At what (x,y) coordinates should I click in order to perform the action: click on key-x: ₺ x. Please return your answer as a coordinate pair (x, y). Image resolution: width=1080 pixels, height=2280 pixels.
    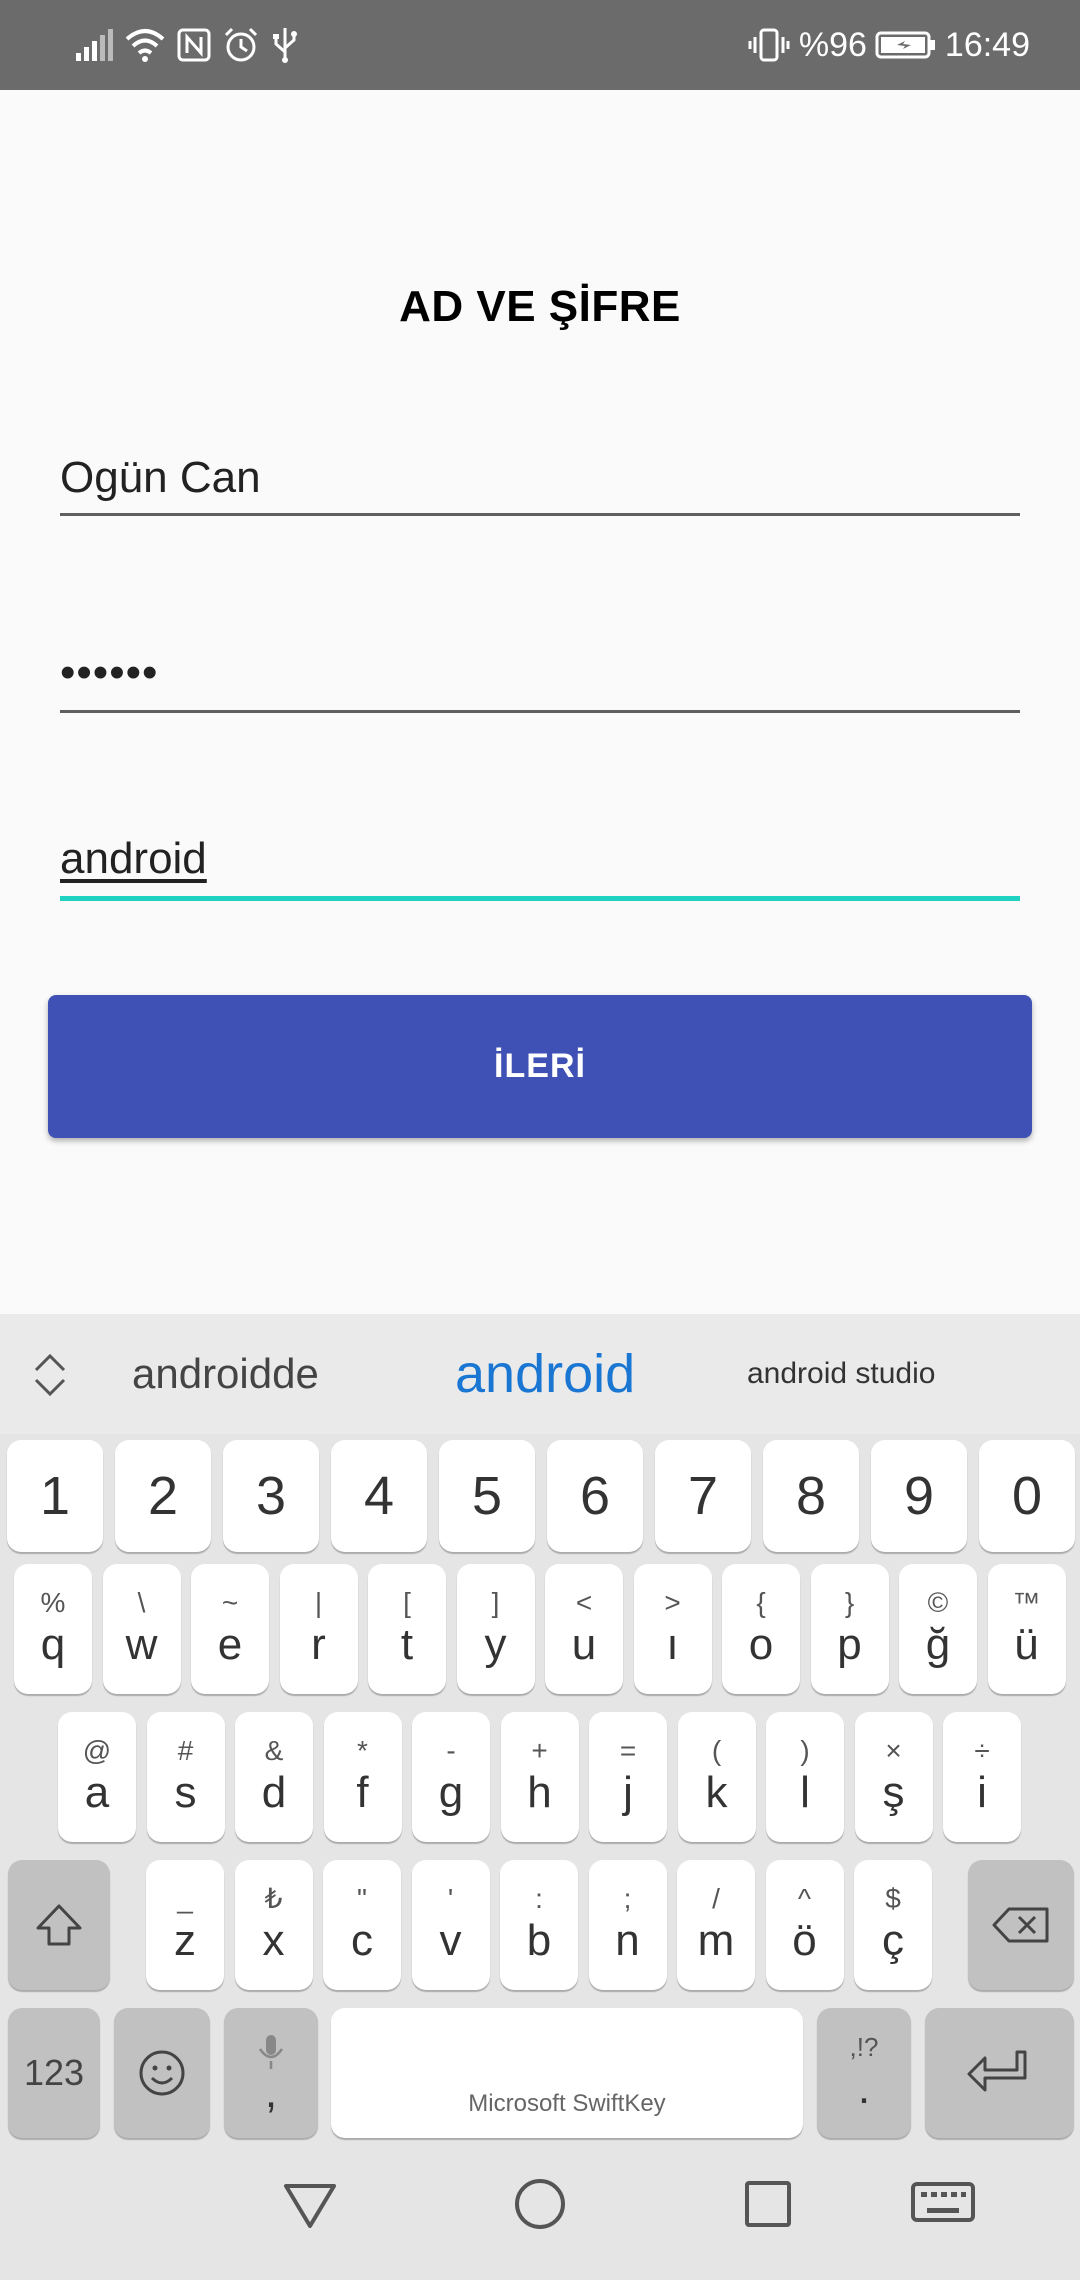
    Looking at the image, I should click on (273, 1925).